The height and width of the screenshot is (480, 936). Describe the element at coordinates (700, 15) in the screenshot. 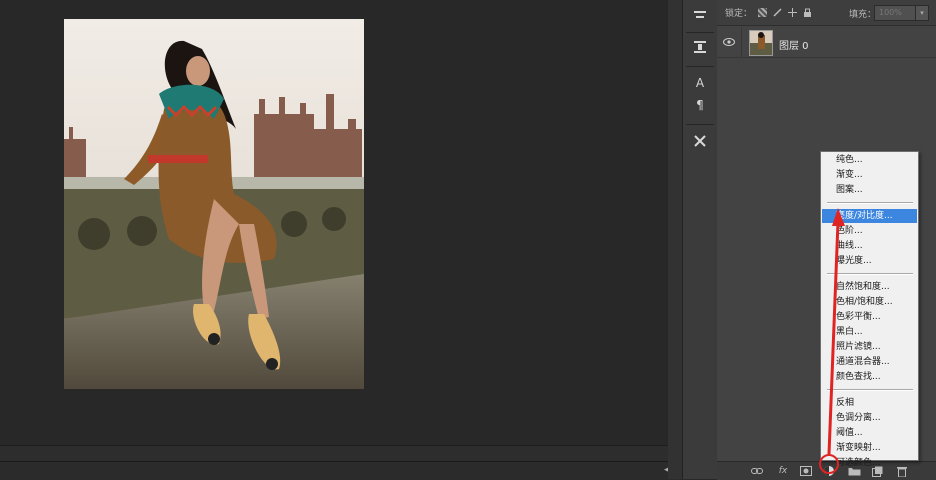

I see `brush-preset-icon` at that location.